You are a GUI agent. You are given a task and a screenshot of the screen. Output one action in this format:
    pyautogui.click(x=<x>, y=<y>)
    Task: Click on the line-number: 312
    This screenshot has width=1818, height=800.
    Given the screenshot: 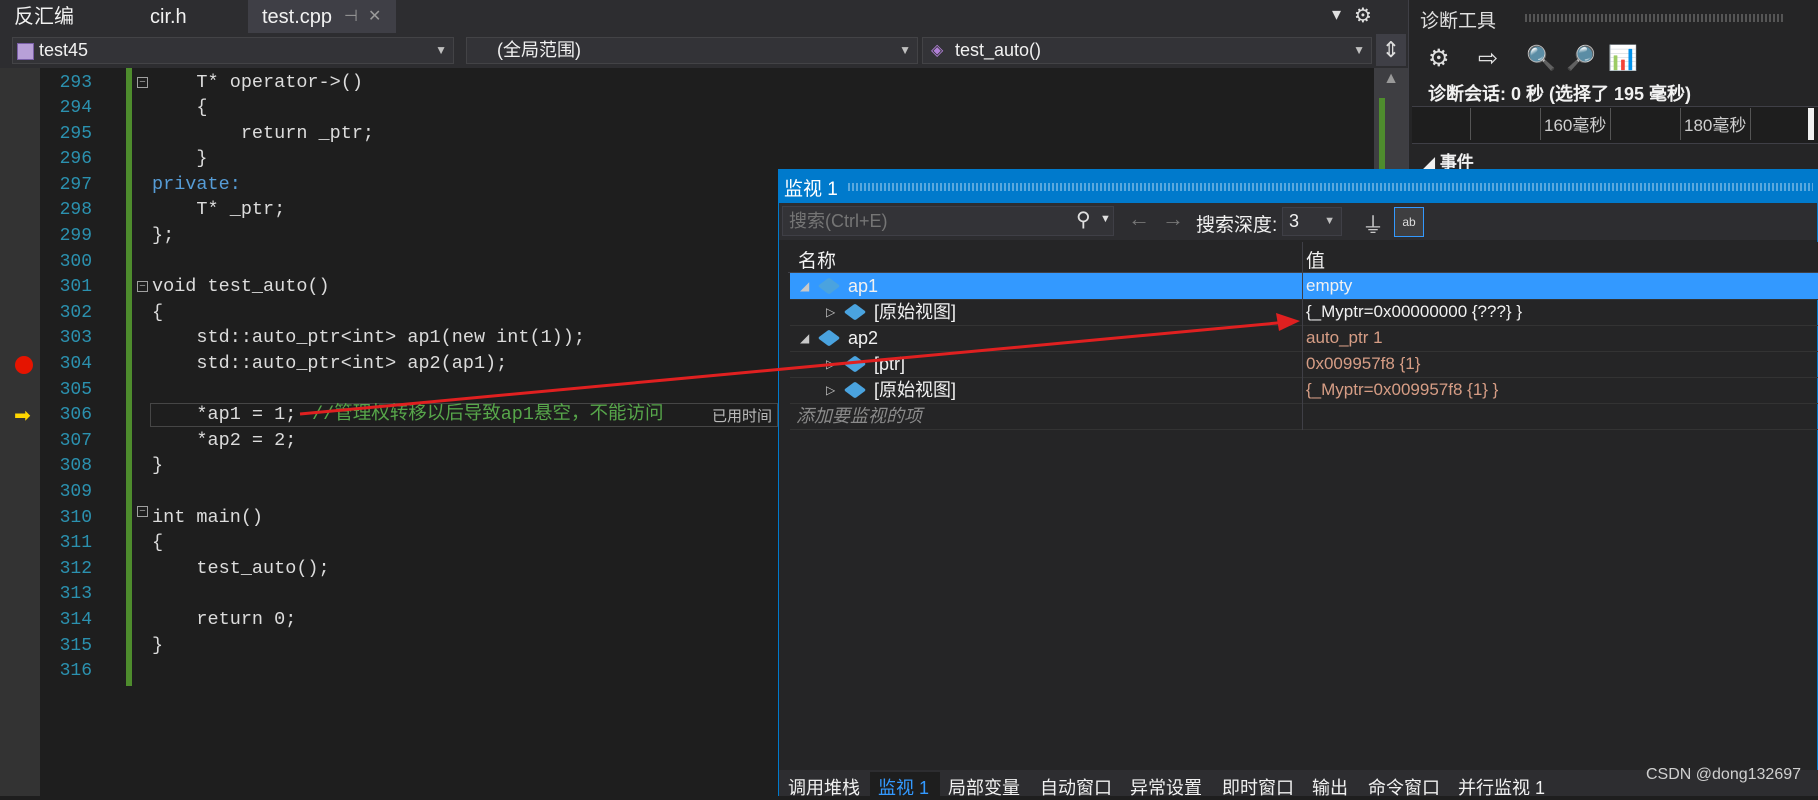 What is the action you would take?
    pyautogui.click(x=75, y=569)
    